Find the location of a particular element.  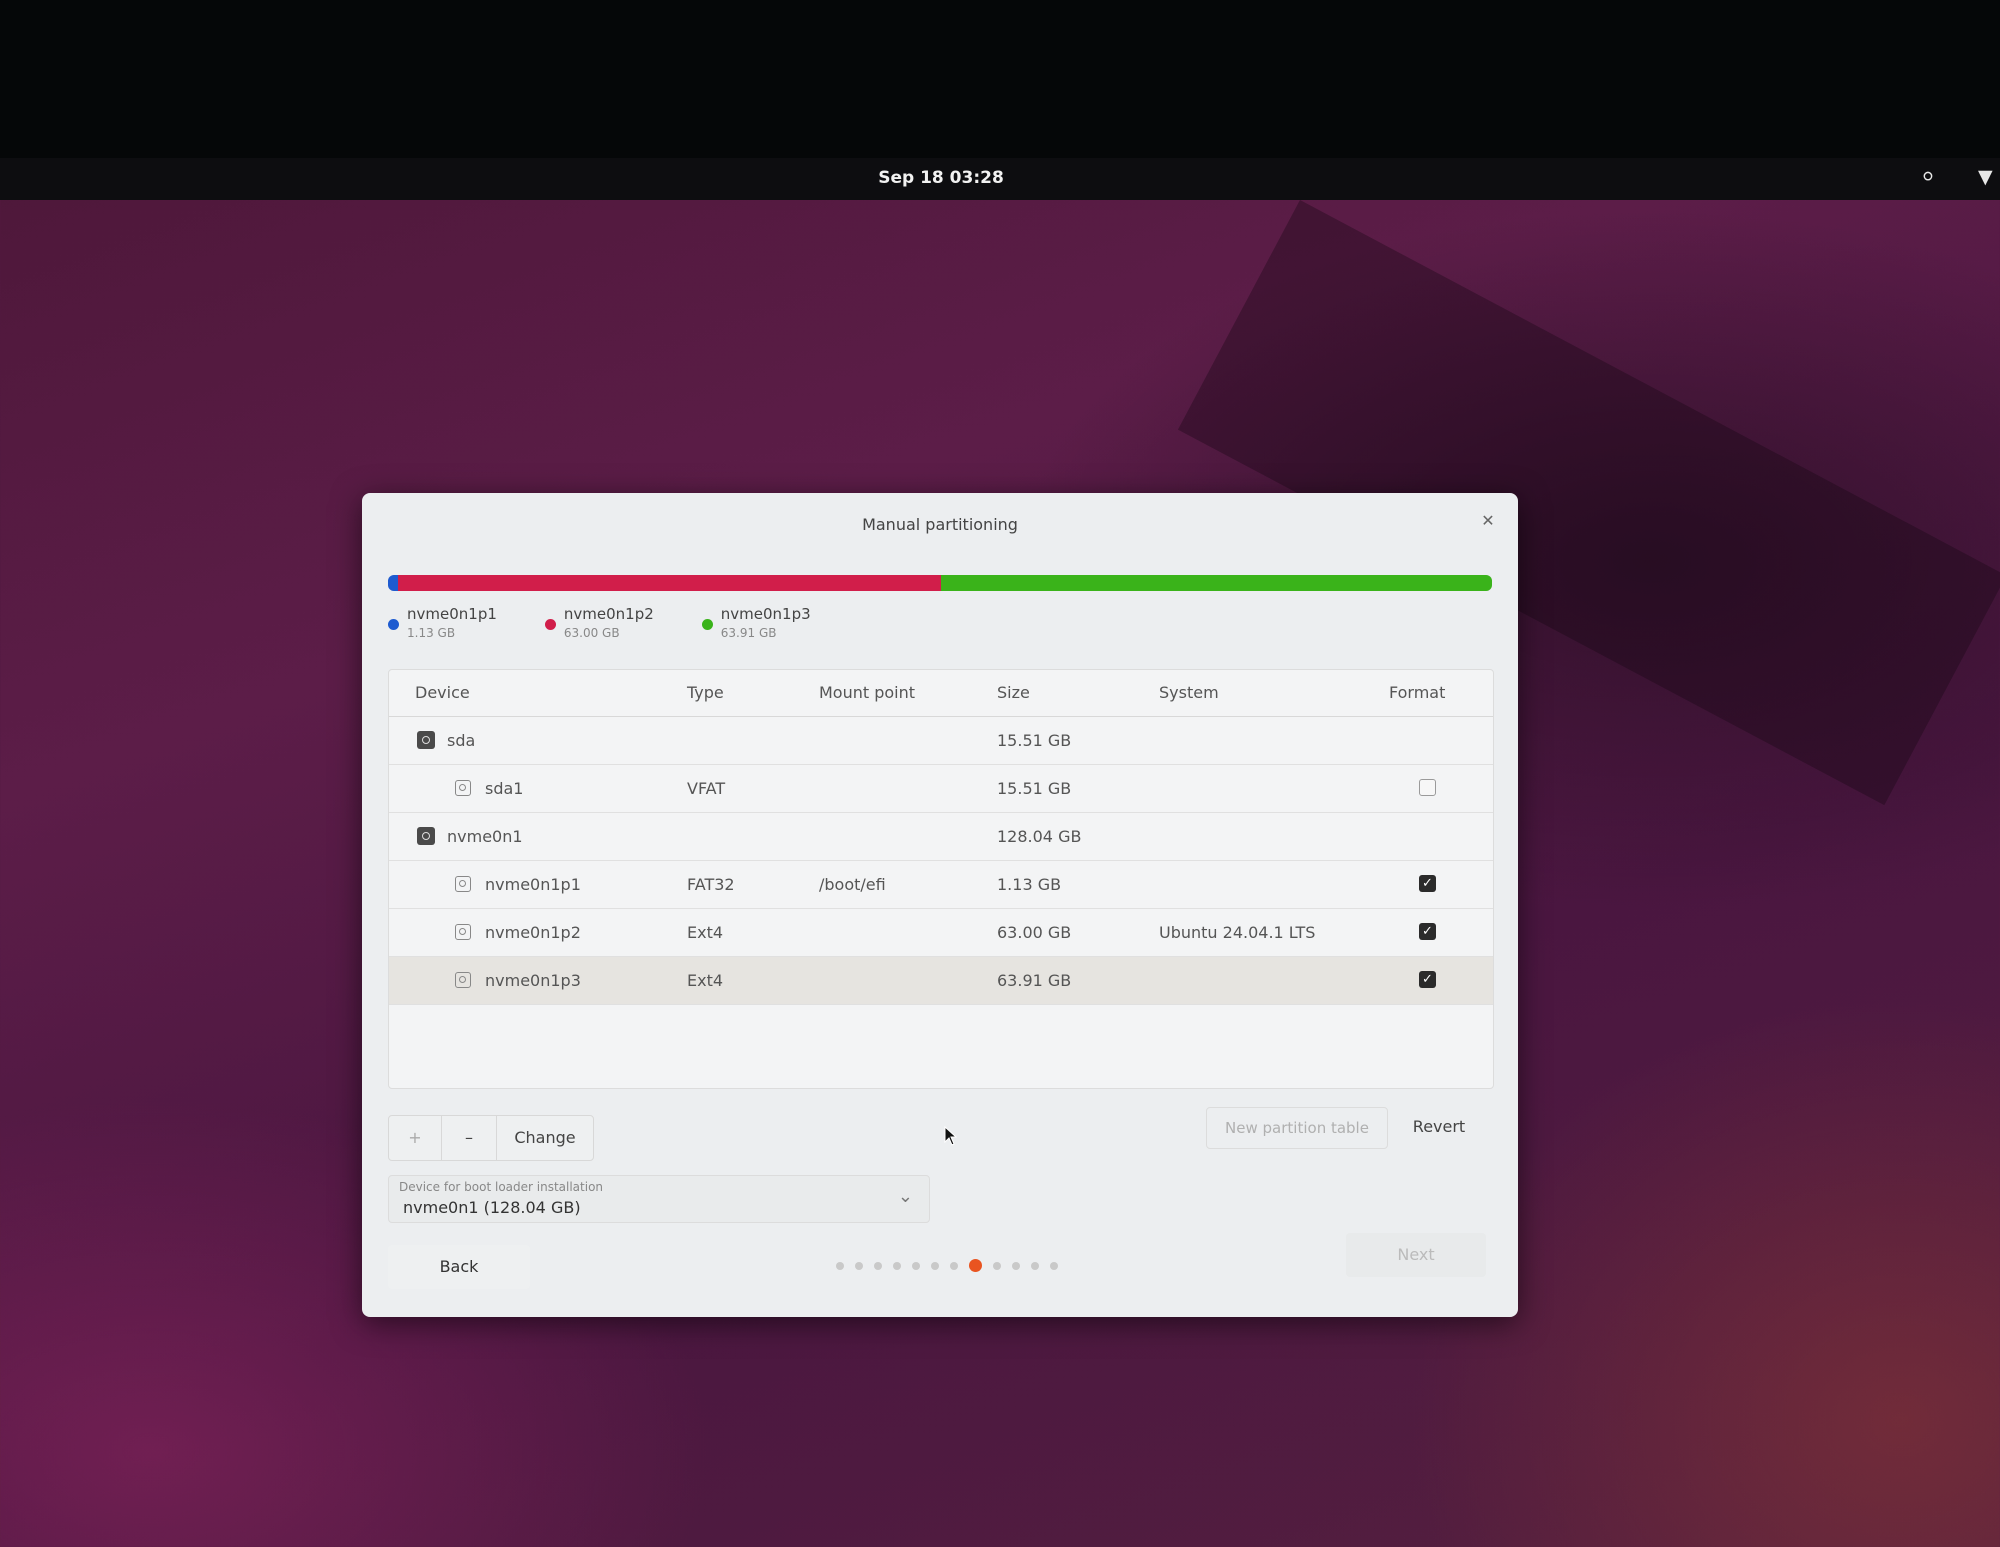

legend-item-nvme0n1p3: nvme0n1p3 63.91 GB is located at coordinates (756, 622).